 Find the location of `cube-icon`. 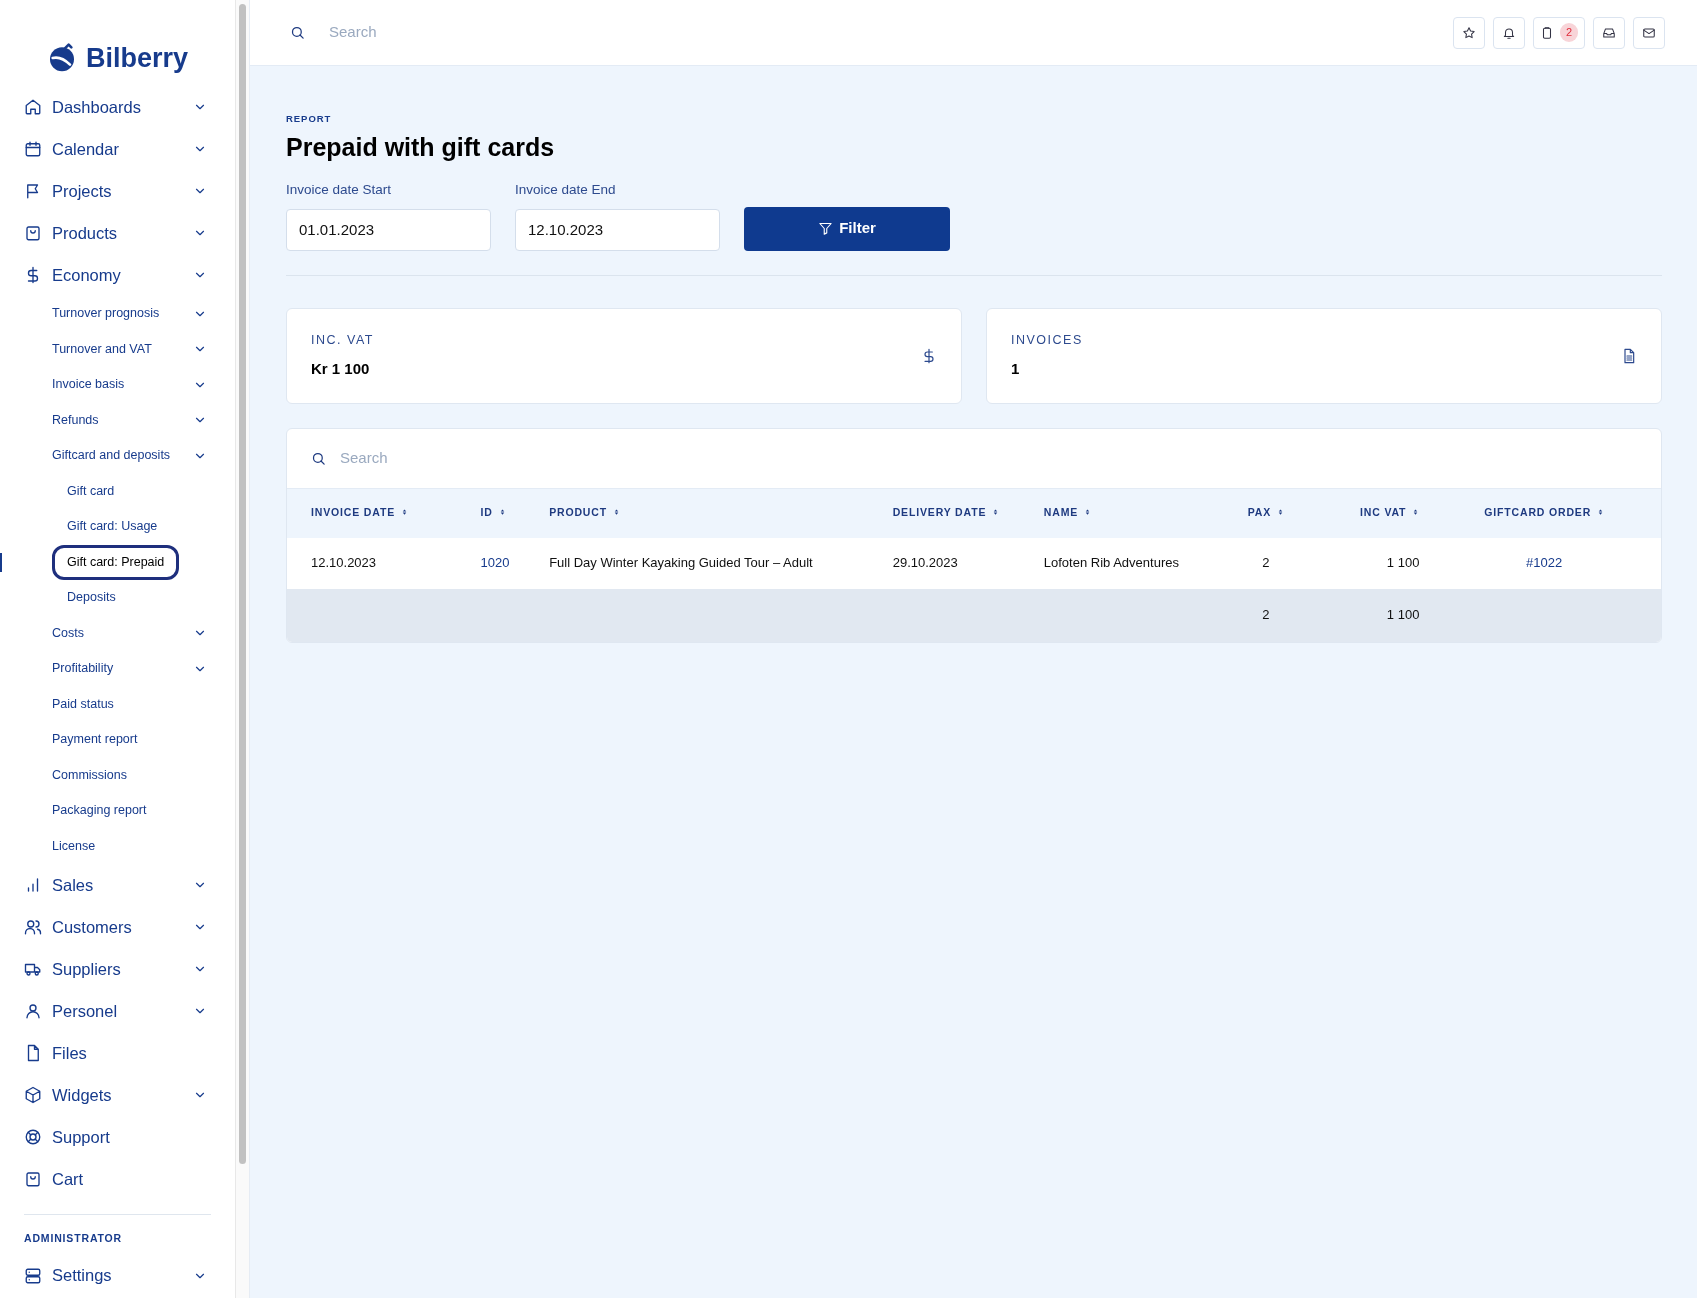

cube-icon is located at coordinates (33, 1095).